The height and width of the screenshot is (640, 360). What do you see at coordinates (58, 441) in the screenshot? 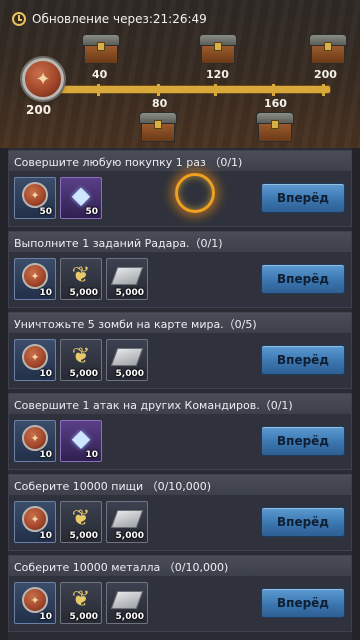
I see `reward-list: ✦ 10 ◆ 10` at bounding box center [58, 441].